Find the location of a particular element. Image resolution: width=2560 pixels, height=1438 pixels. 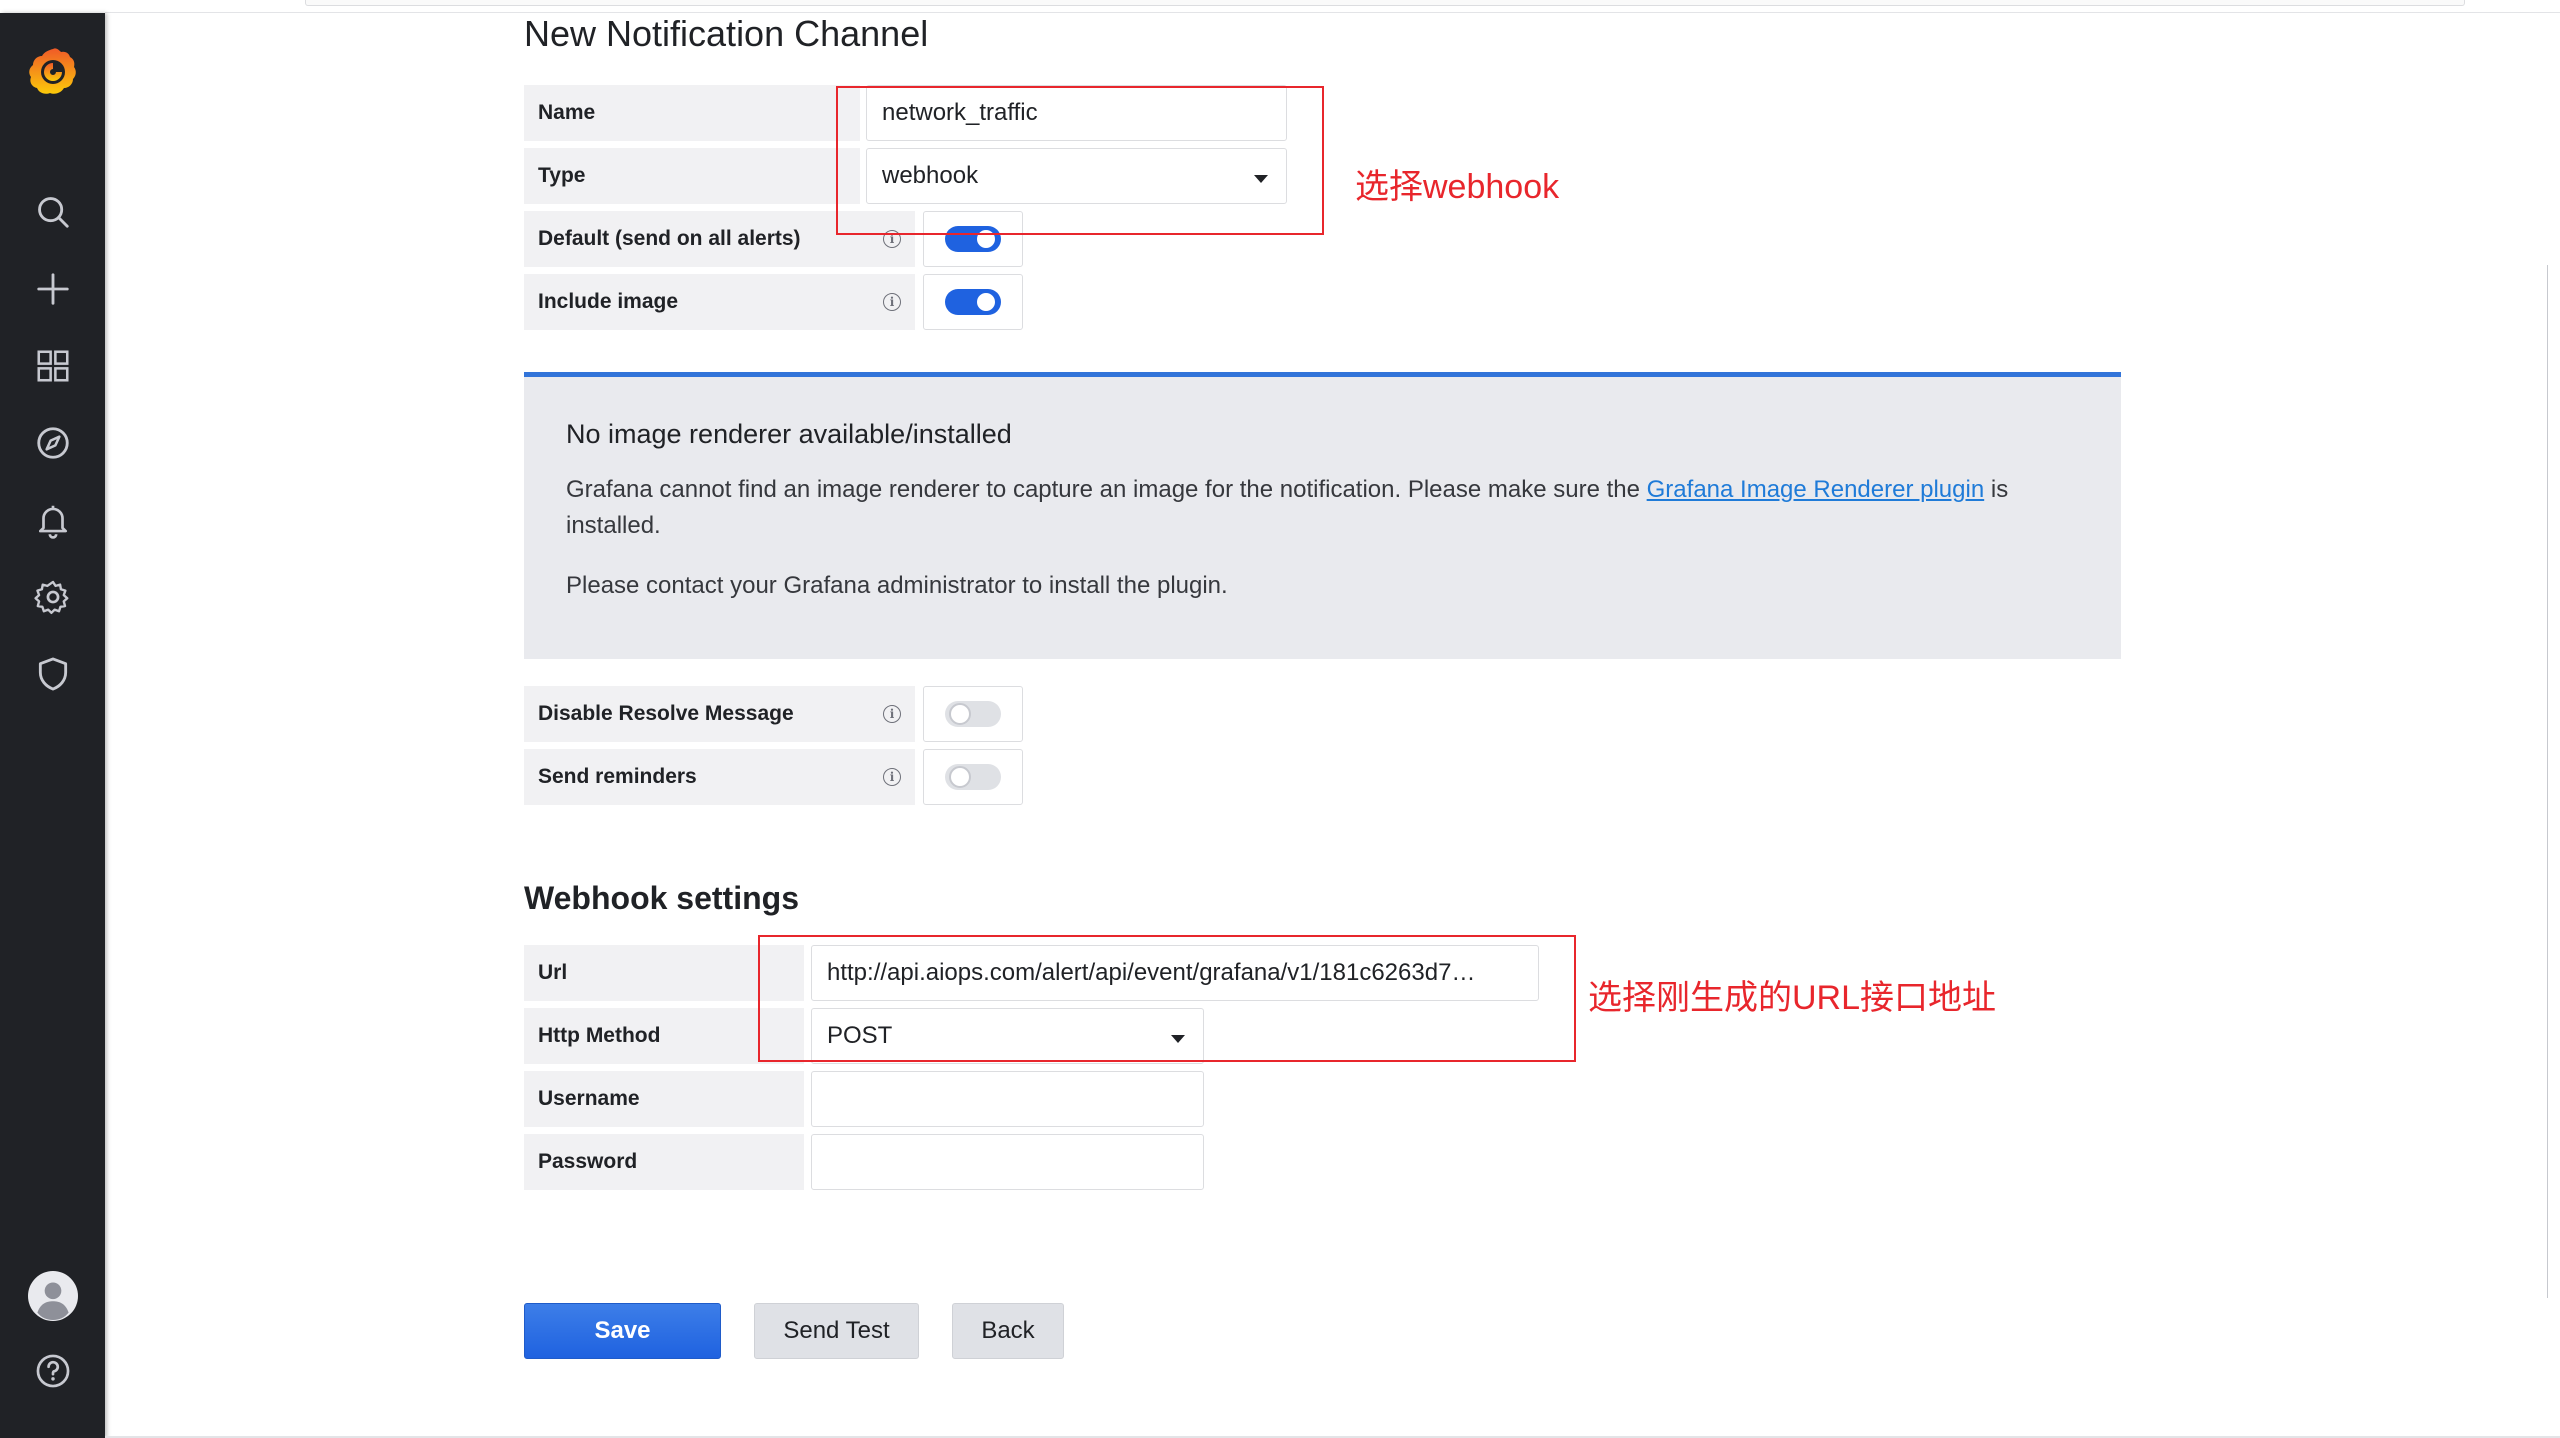

include-image-label: Include image i is located at coordinates (719, 302).